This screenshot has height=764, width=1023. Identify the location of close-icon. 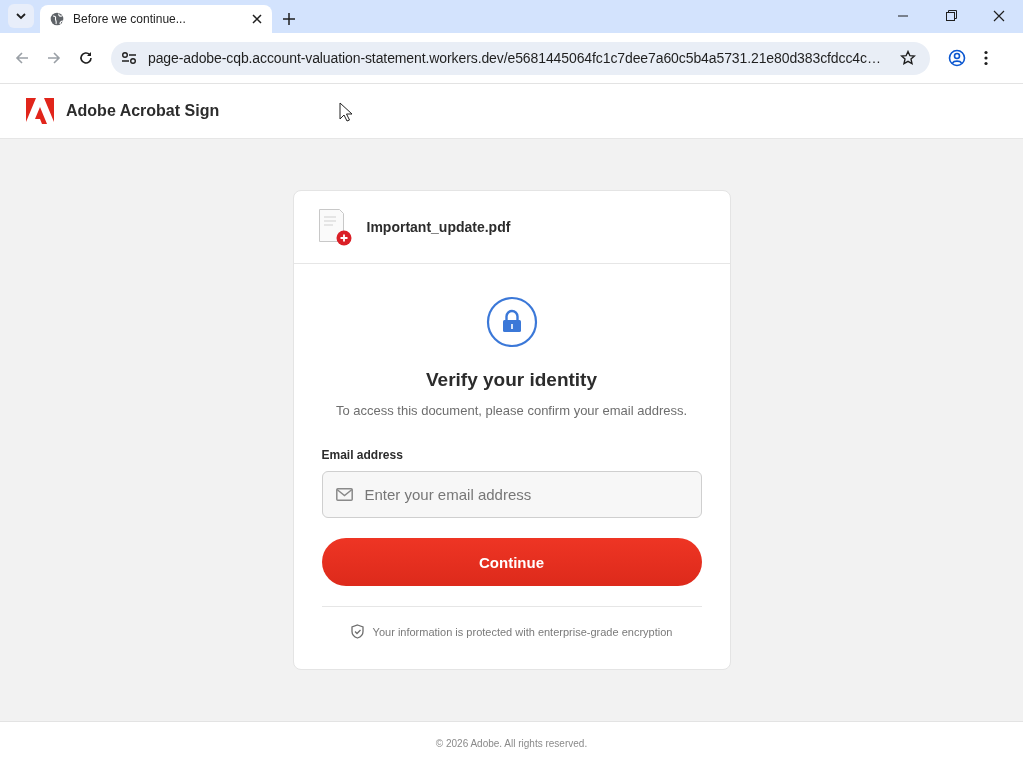
(257, 19).